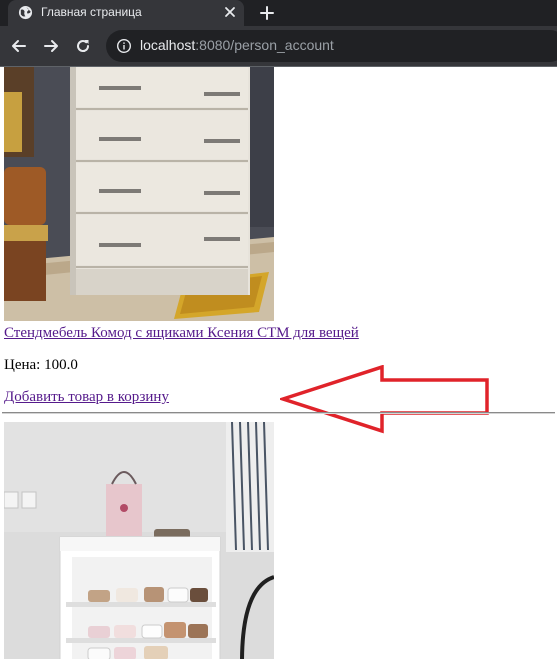  I want to click on price-label: Цена:, so click(22, 365).